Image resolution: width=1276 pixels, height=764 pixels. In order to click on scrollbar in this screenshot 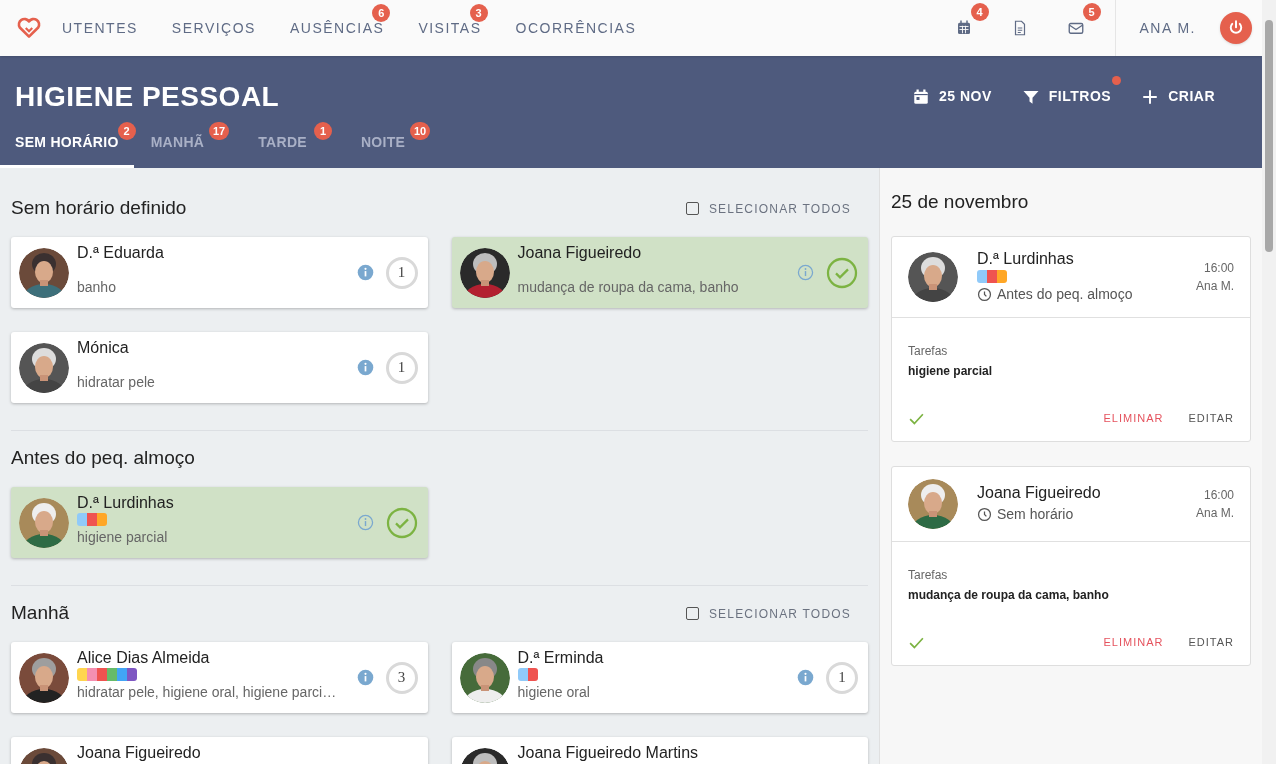, I will do `click(1269, 382)`.